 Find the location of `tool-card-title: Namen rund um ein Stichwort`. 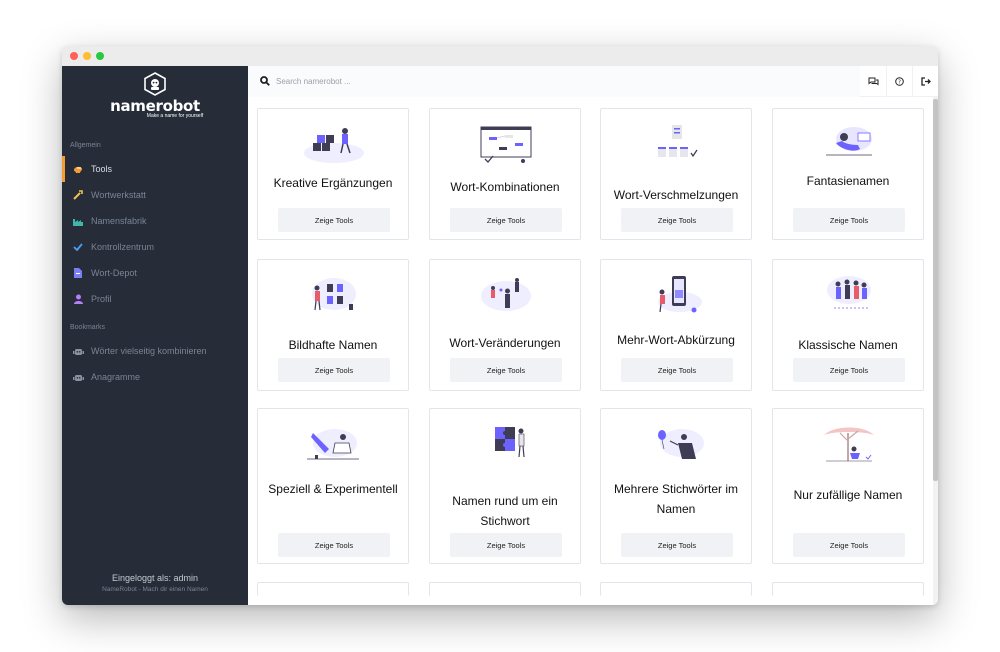

tool-card-title: Namen rund um ein Stichwort is located at coordinates (505, 511).